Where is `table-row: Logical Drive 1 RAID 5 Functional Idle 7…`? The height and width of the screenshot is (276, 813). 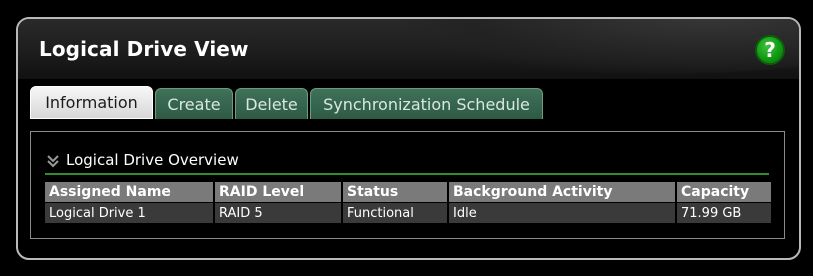
table-row: Logical Drive 1 RAID 5 Functional Idle 7… is located at coordinates (408, 212).